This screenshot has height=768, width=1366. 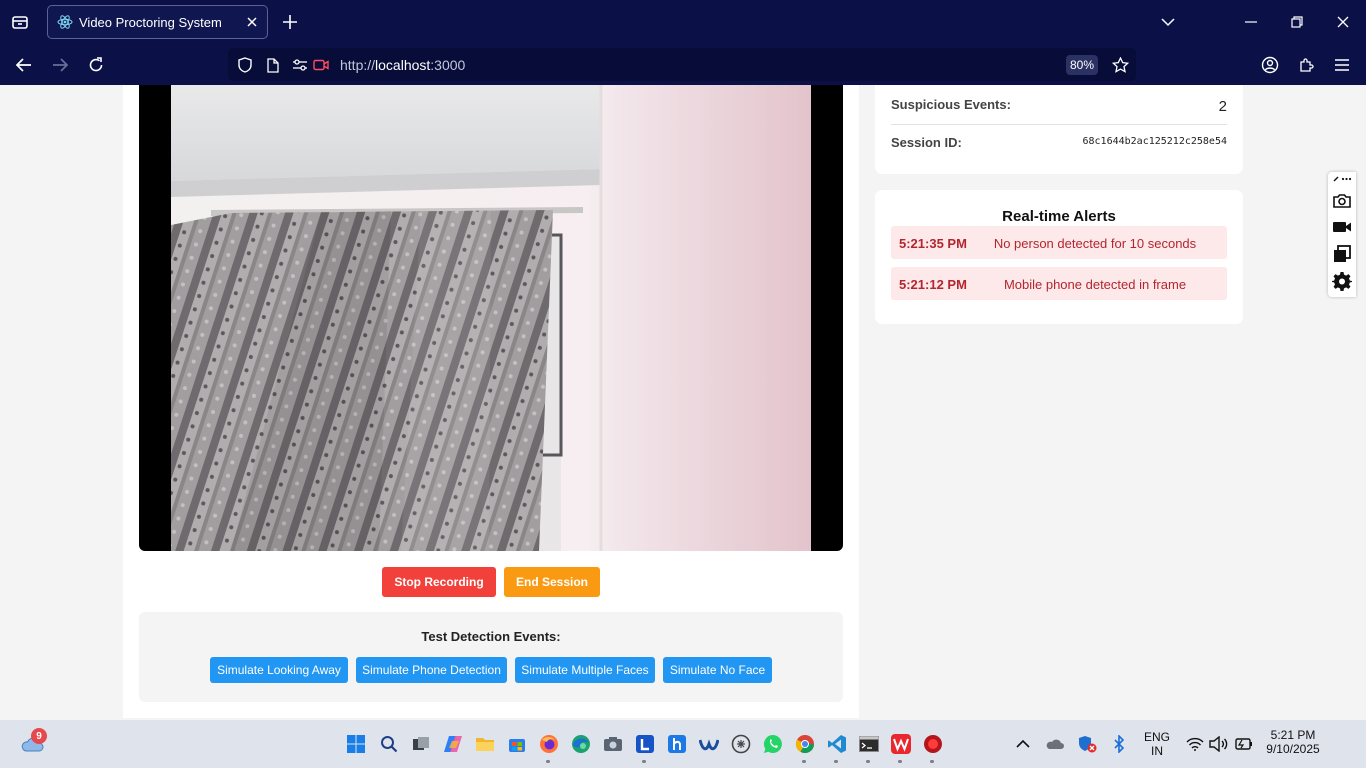 I want to click on whatsapp-icon, so click(x=773, y=744).